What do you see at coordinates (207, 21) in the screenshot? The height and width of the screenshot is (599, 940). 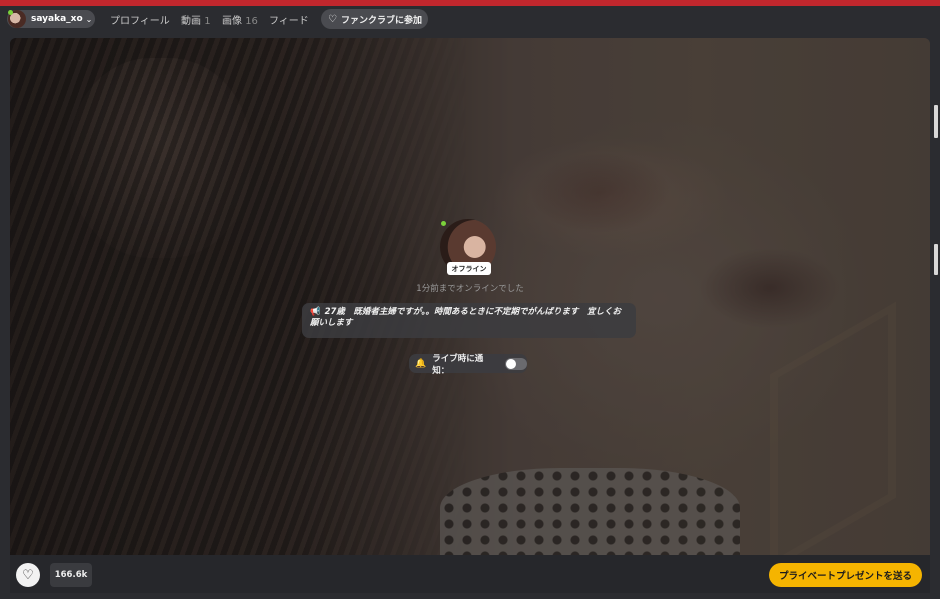 I see `tab-count: 1` at bounding box center [207, 21].